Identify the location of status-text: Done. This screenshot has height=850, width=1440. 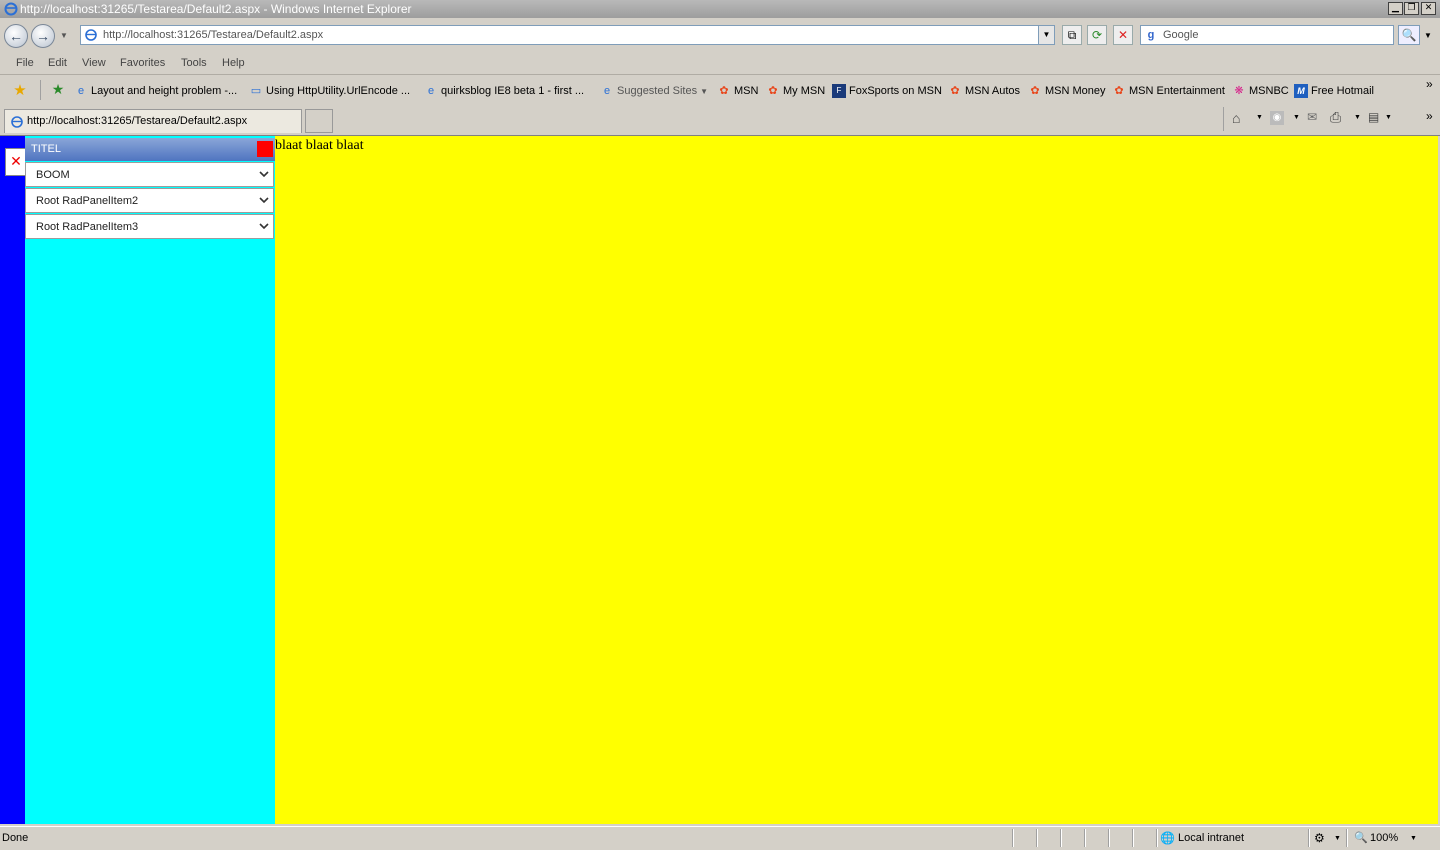
(15, 838).